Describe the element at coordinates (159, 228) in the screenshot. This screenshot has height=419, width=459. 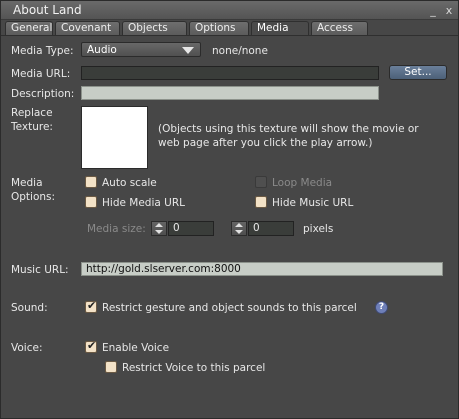
I see `media-width-spinner` at that location.